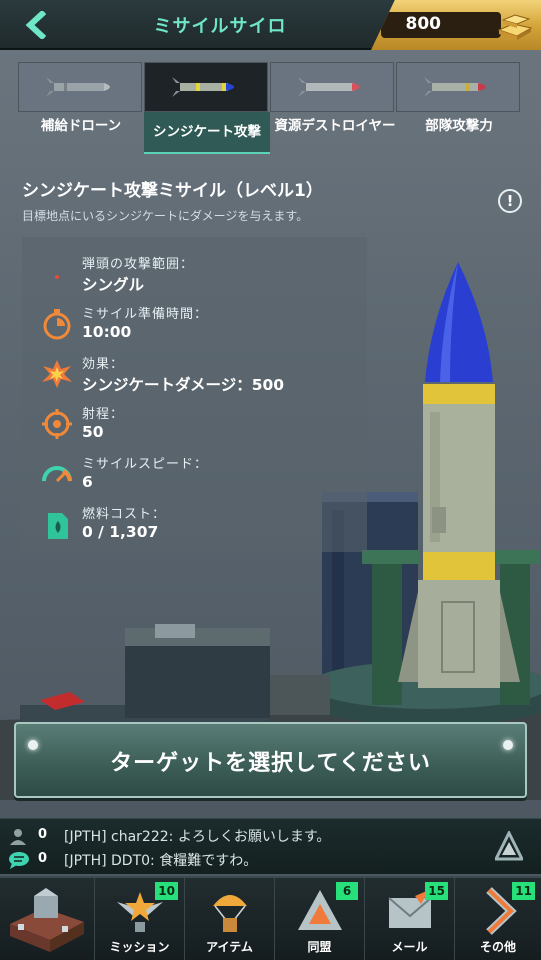 The height and width of the screenshot is (960, 541). Describe the element at coordinates (107, 332) in the screenshot. I see `stat-value: 10:00` at that location.